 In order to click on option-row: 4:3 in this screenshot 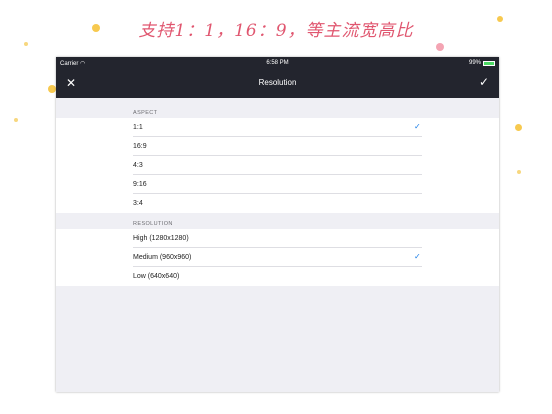, I will do `click(277, 165)`.